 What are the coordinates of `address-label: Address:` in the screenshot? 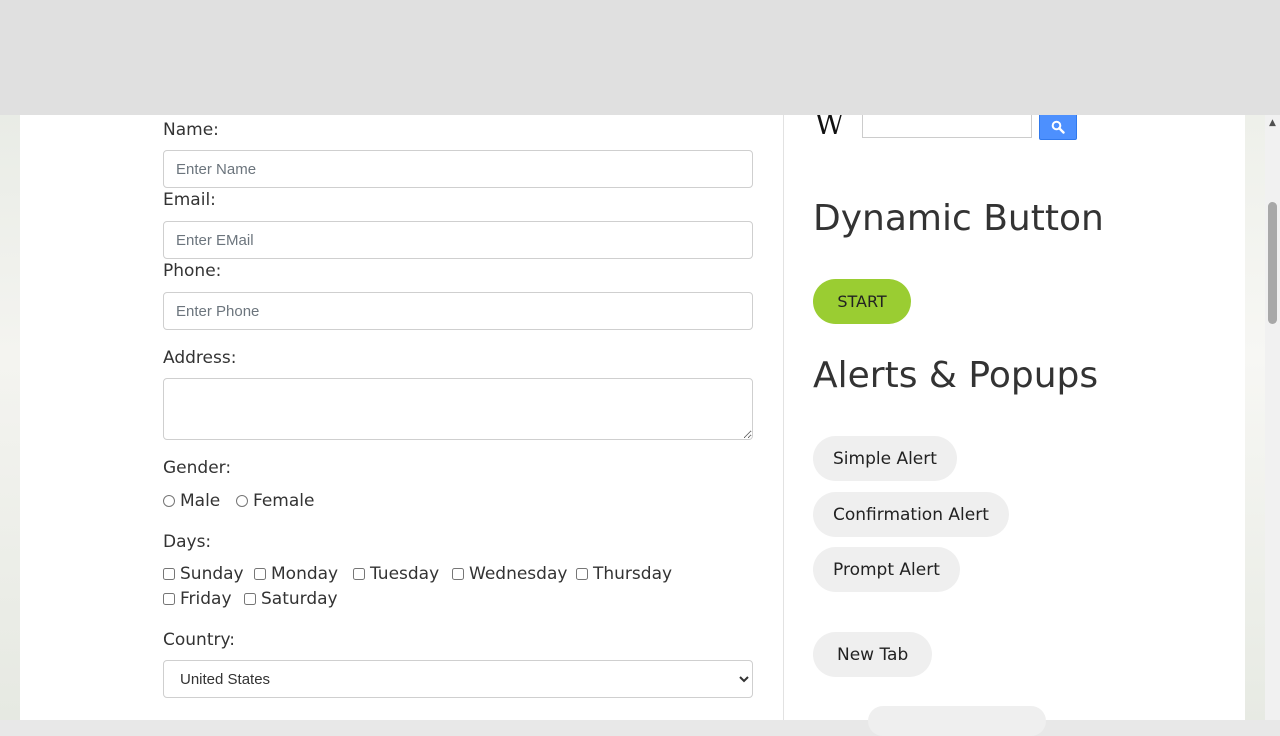 It's located at (200, 358).